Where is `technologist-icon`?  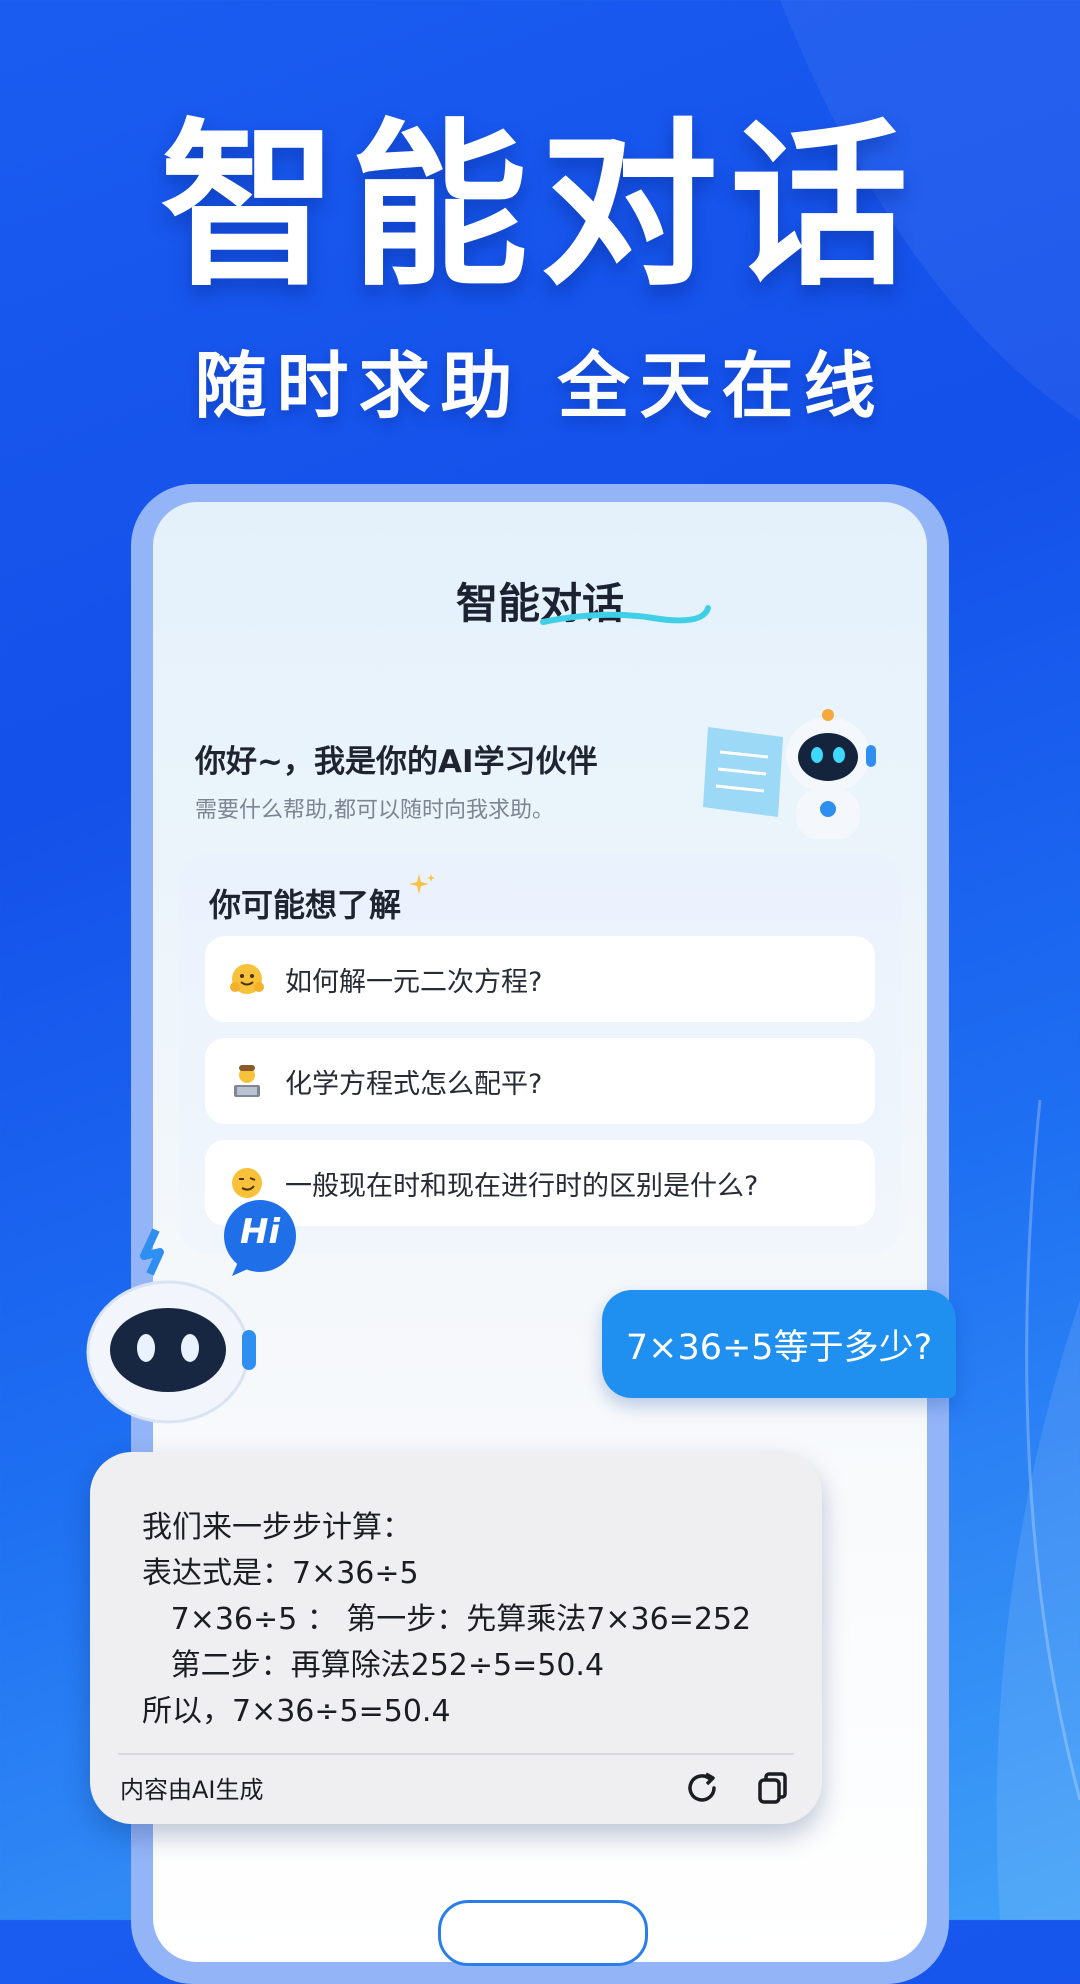 technologist-icon is located at coordinates (247, 1081).